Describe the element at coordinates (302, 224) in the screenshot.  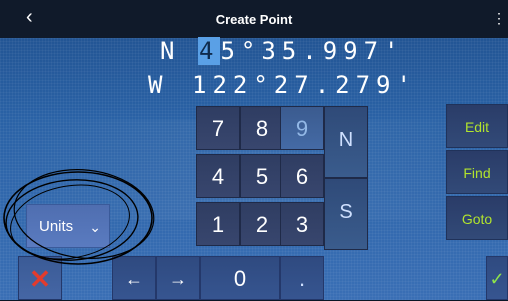
I see `key-3: 3` at that location.